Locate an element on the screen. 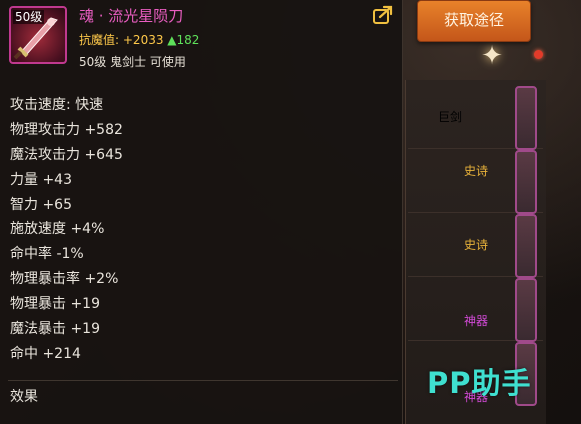  requirement-text: 50级 鬼剑士 可使用 is located at coordinates (132, 62).